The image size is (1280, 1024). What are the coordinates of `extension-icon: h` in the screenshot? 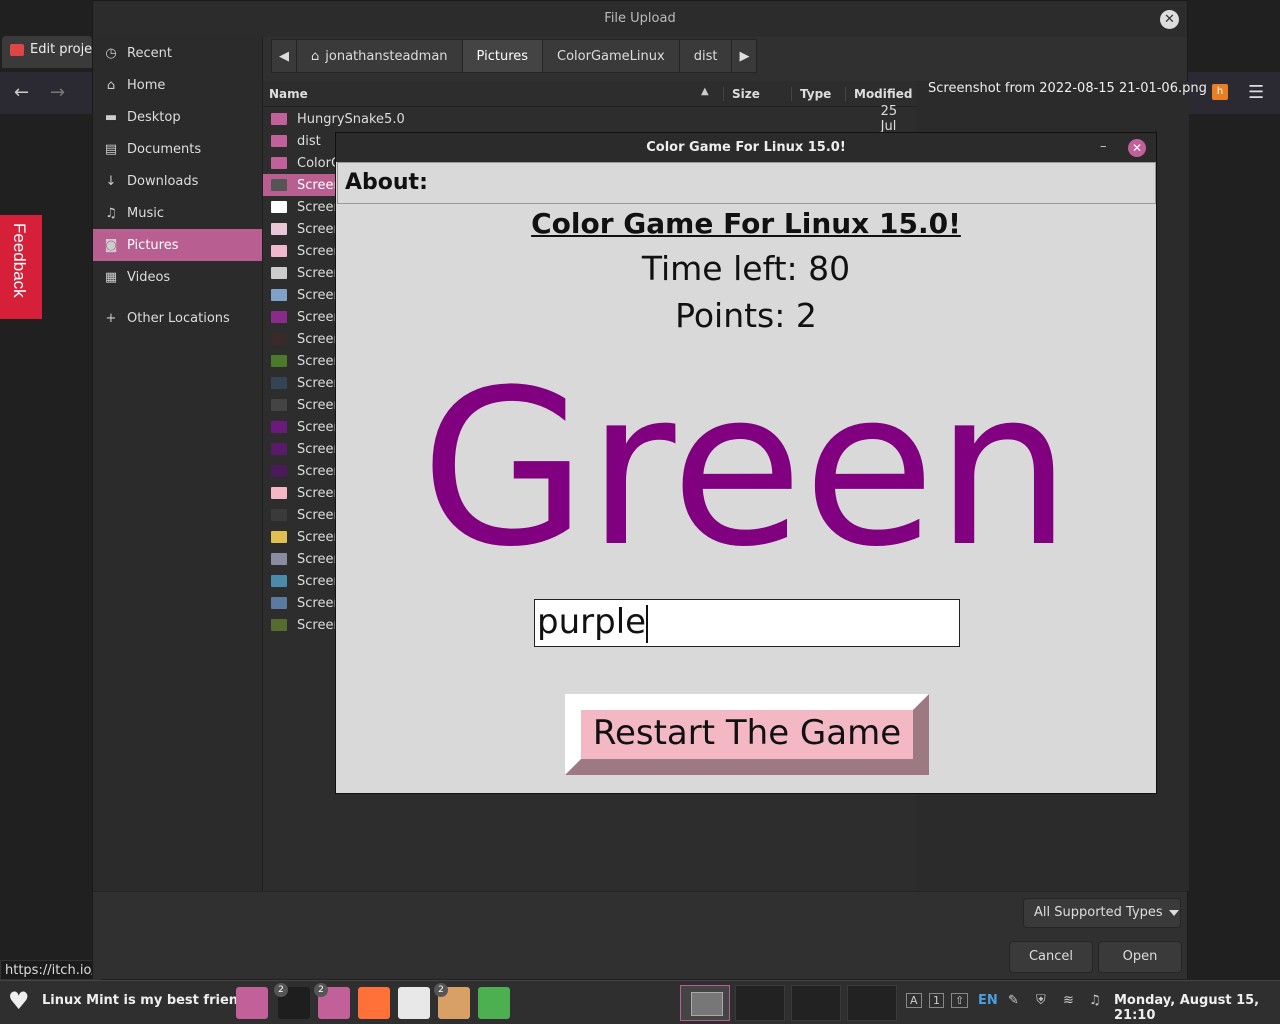 It's located at (1220, 92).